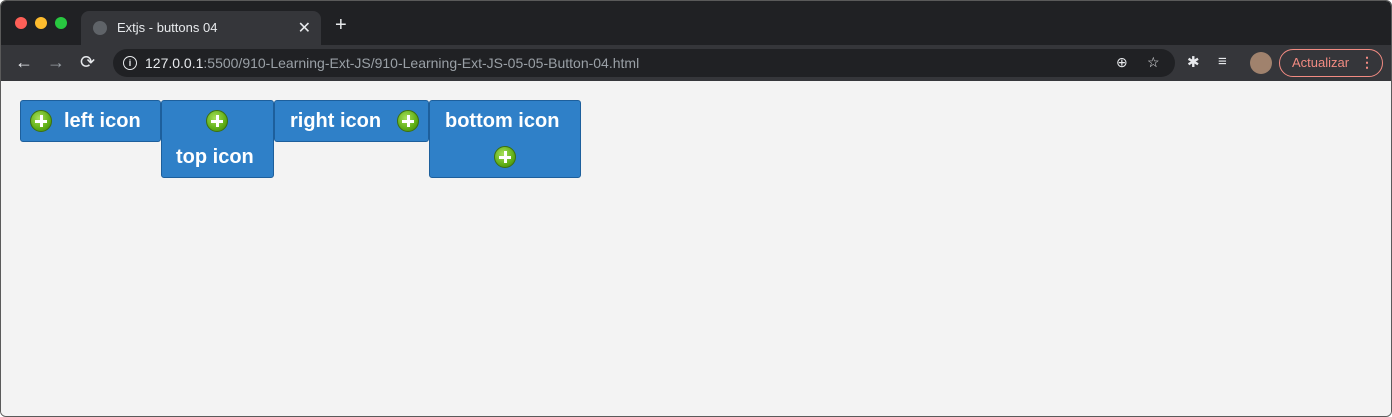 This screenshot has height=417, width=1392. I want to click on title-bar: Extjs - buttons 04 ✕ +, so click(696, 23).